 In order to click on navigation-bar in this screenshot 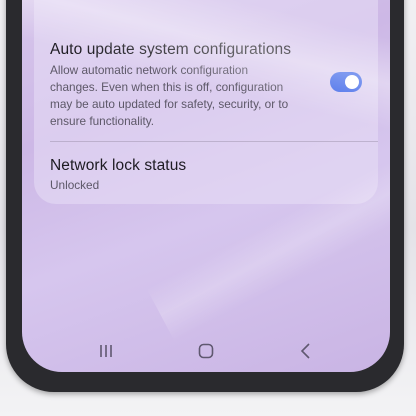, I will do `click(206, 351)`.